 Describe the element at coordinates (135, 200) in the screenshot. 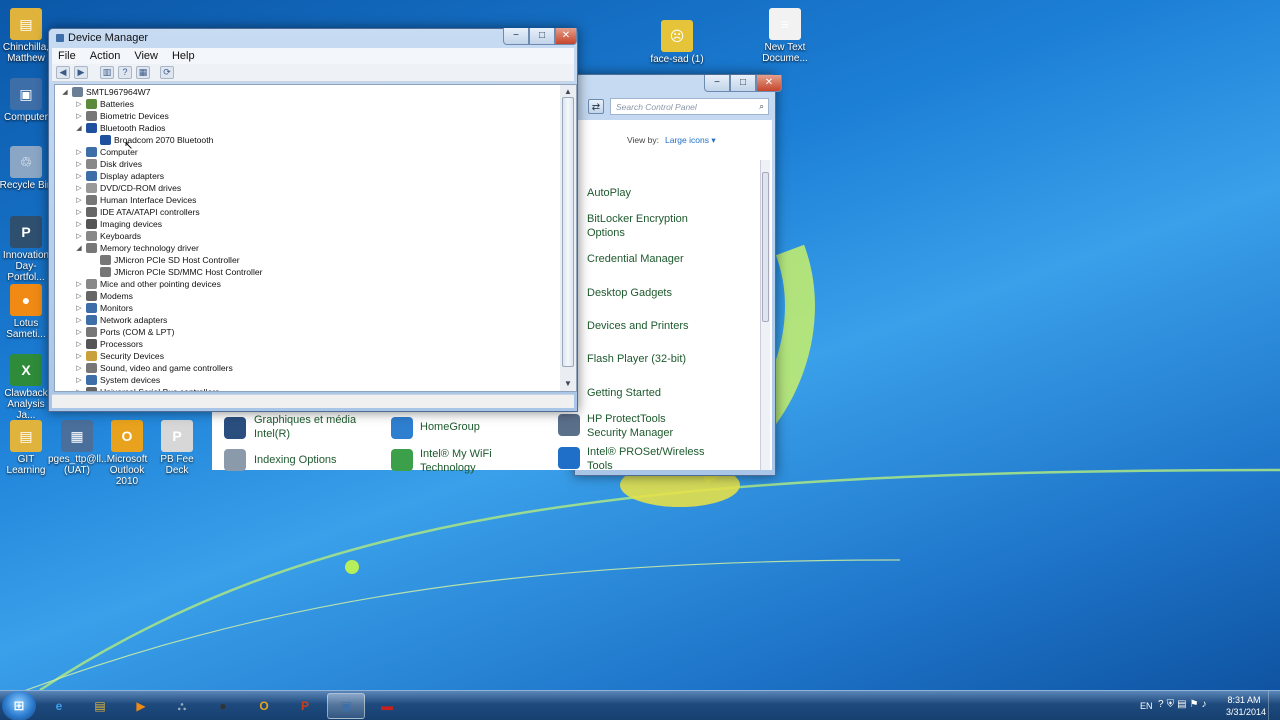

I see `tree-item: ▷ Human Interface Devices` at that location.